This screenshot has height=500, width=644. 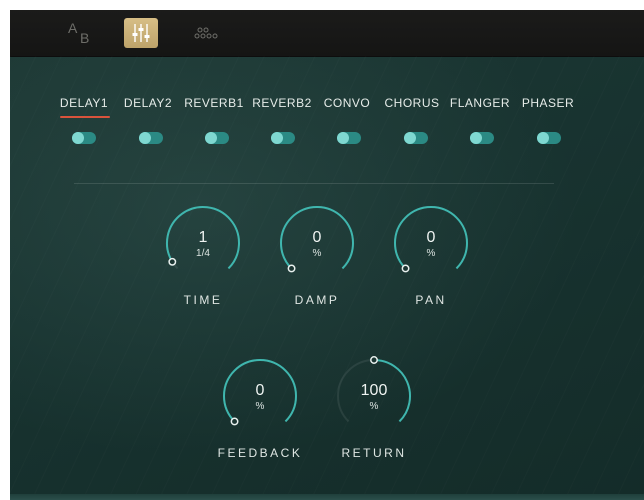 I want to click on tab-delay1: DELAY1, so click(x=84, y=103).